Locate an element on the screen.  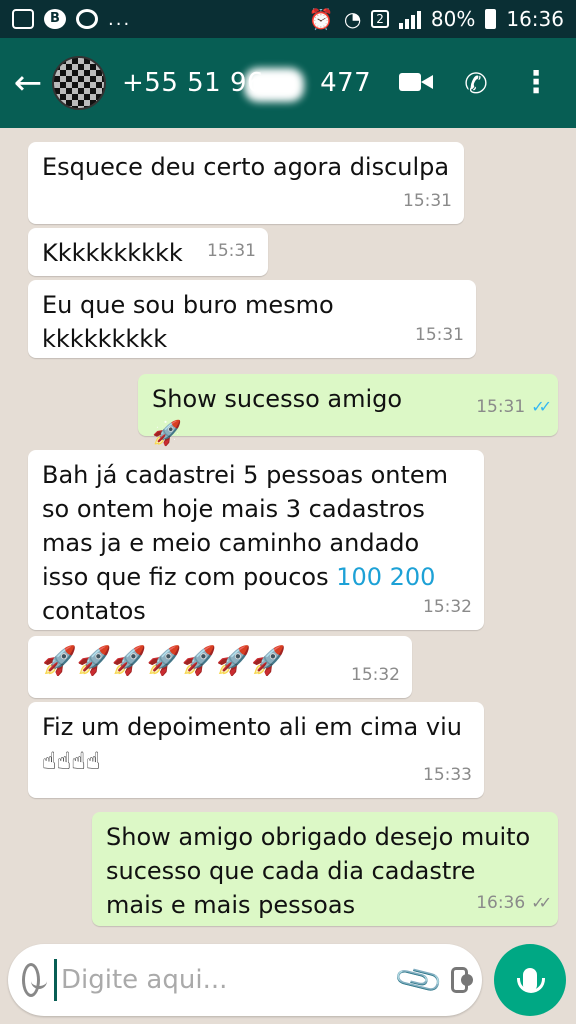
message-bubble: Kkkkkkkkkk 15:31 is located at coordinates (148, 252).